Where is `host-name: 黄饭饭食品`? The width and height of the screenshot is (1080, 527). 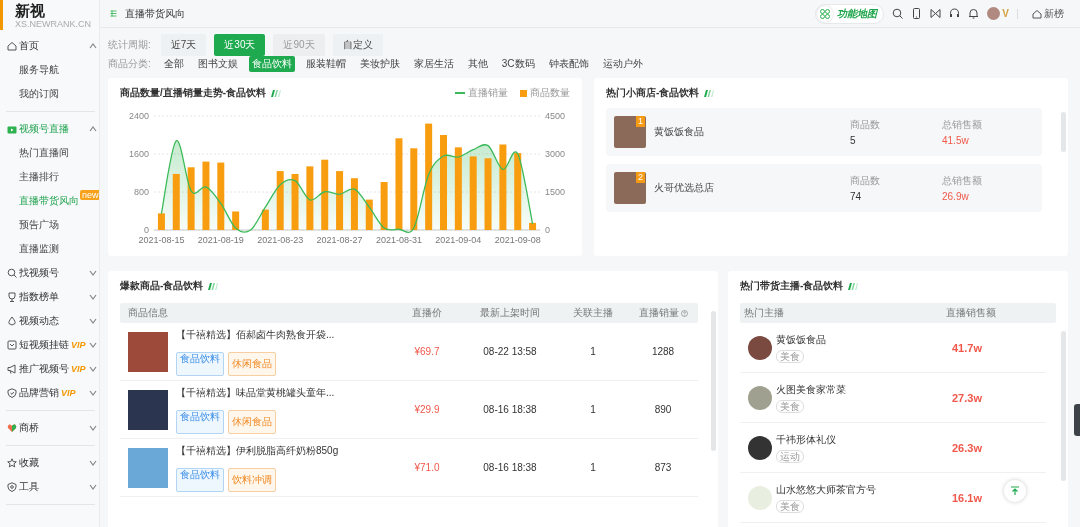
host-name: 黄饭饭食品 is located at coordinates (864, 339).